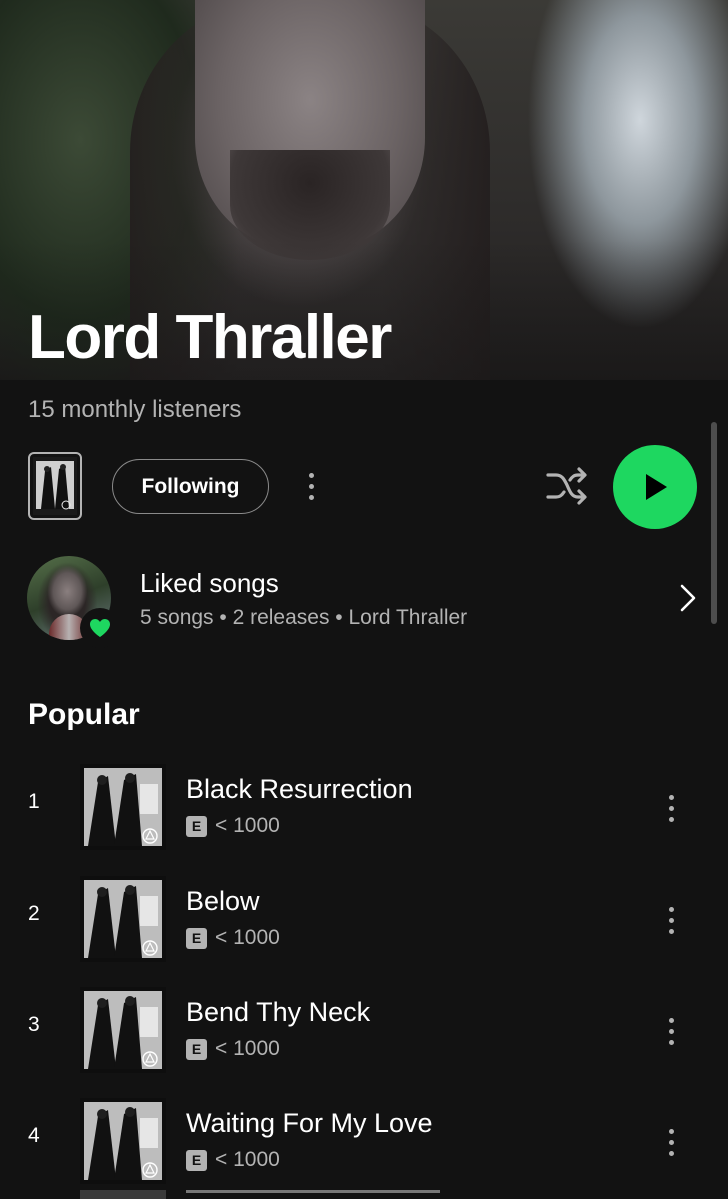  What do you see at coordinates (567, 486) in the screenshot?
I see `shuffle-icon` at bounding box center [567, 486].